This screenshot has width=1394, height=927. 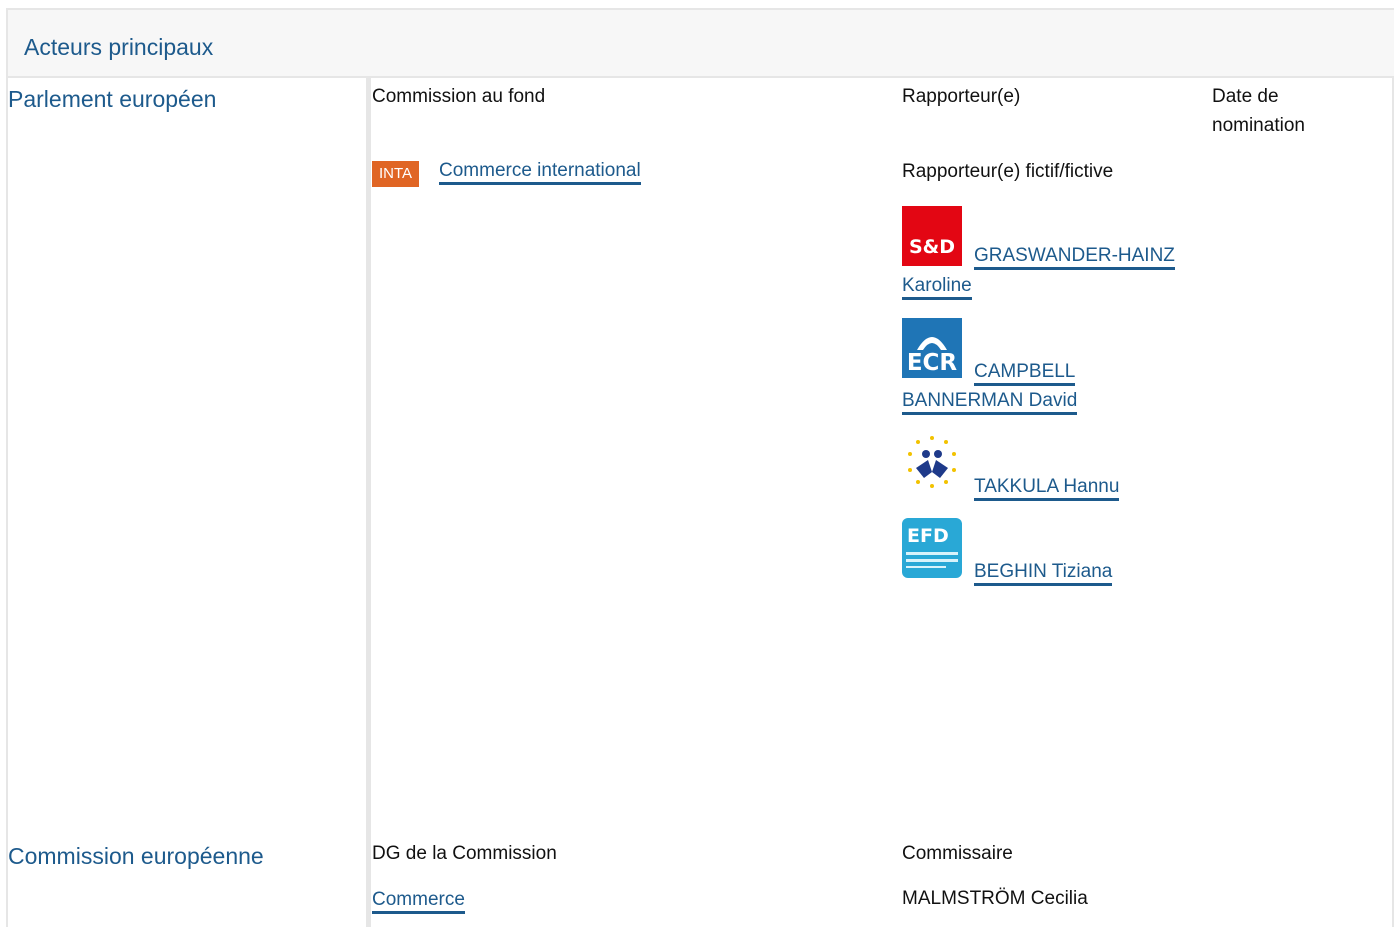 What do you see at coordinates (136, 856) in the screenshot?
I see `commission-label: Commission européenne` at bounding box center [136, 856].